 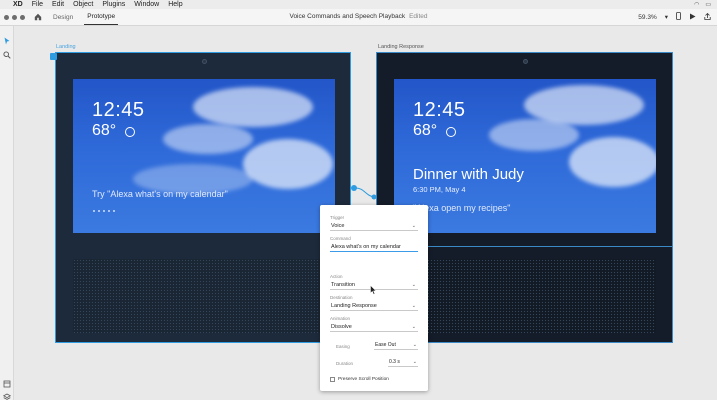 What do you see at coordinates (666, 17) in the screenshot?
I see `chevron-down-icon: ▾` at bounding box center [666, 17].